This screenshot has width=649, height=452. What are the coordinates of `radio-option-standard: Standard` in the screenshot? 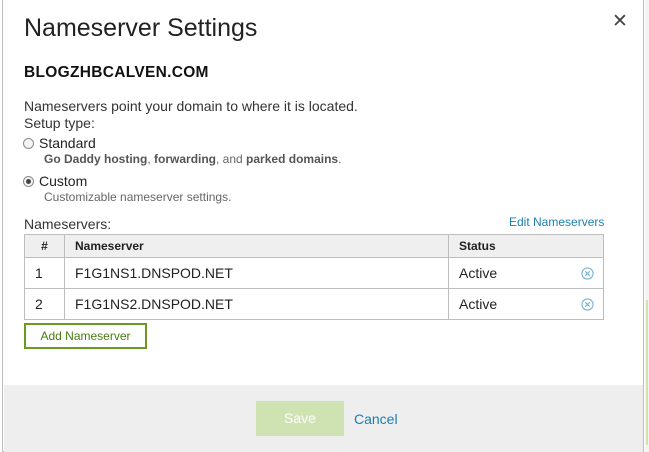 It's located at (59, 143).